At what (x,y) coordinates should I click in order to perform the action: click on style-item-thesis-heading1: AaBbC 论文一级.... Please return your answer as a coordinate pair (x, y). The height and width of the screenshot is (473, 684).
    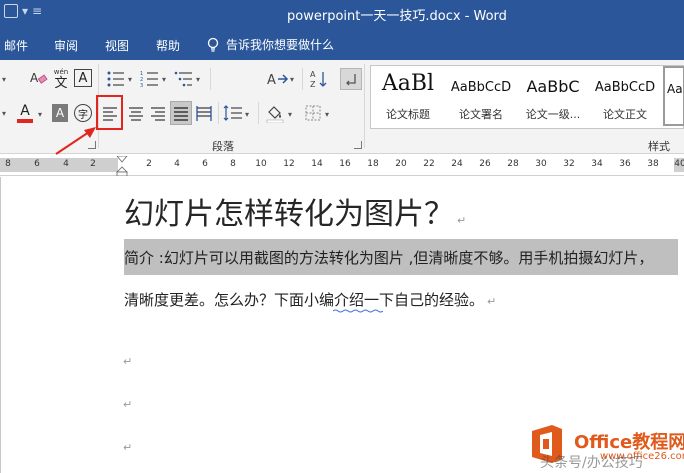
    Looking at the image, I should click on (553, 97).